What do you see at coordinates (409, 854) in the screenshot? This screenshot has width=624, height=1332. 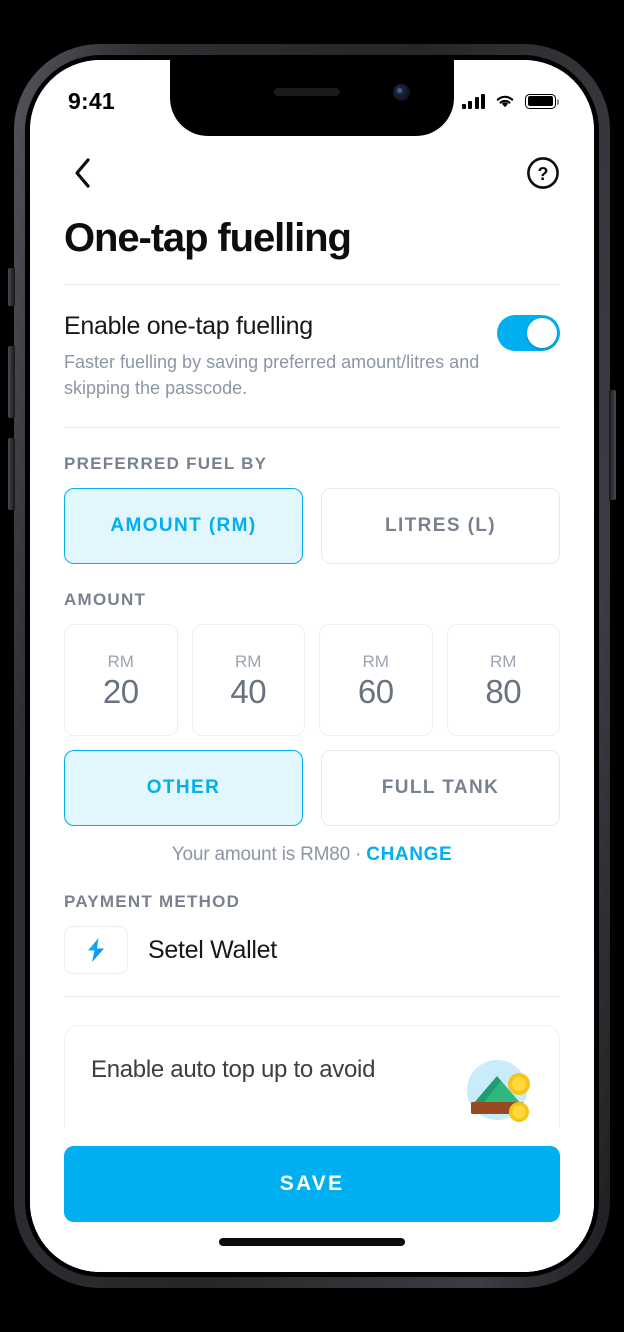 I see `change-amount-link: CHANGE` at bounding box center [409, 854].